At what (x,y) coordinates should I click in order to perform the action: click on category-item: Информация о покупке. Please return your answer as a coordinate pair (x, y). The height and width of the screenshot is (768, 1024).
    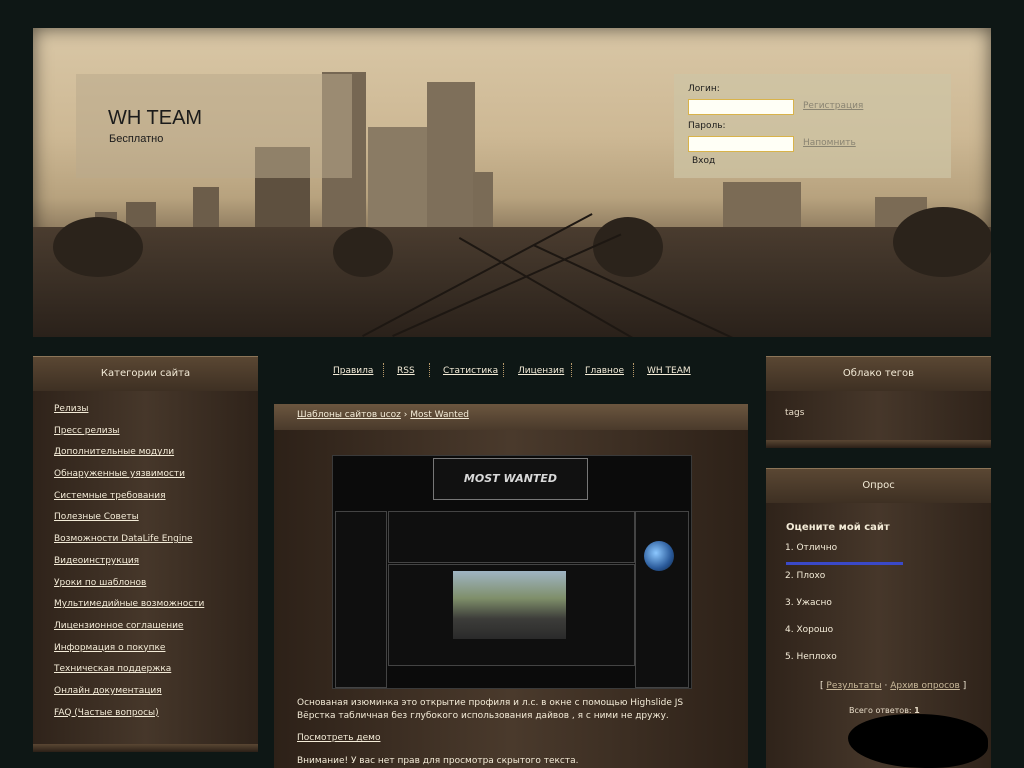
    Looking at the image, I should click on (129, 652).